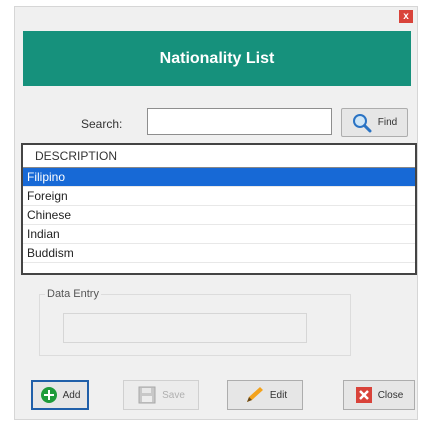  What do you see at coordinates (219, 177) in the screenshot?
I see `list-item: Filipino` at bounding box center [219, 177].